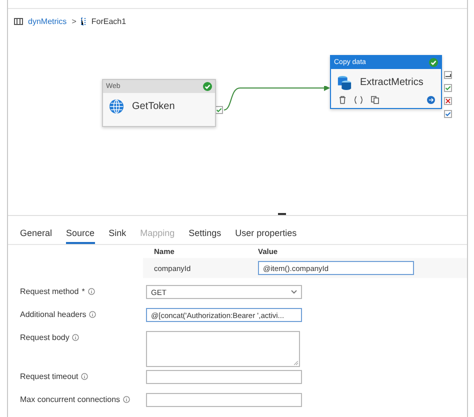 This screenshot has width=474, height=417. What do you see at coordinates (448, 75) in the screenshot?
I see `skip-handle-icon` at bounding box center [448, 75].